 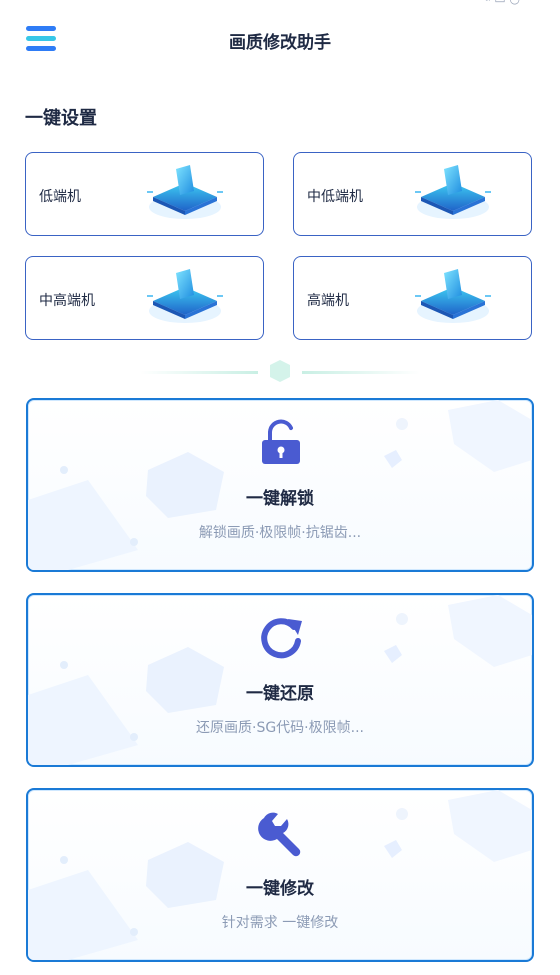 I want to click on refresh-icon, so click(x=281, y=638).